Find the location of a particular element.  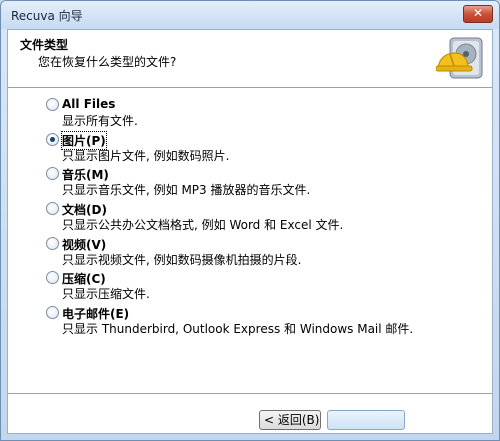

footer-divider is located at coordinates (250, 395).